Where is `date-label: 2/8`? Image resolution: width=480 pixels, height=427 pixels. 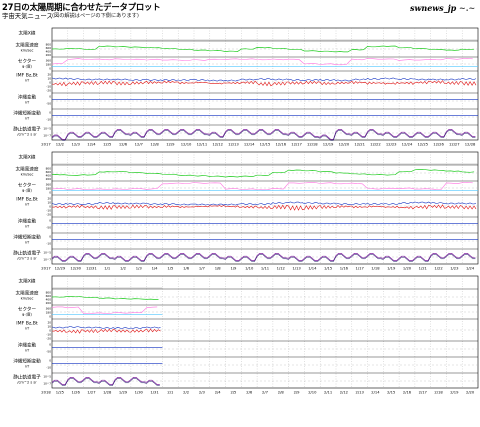 date-label: 2/8 is located at coordinates (281, 393).